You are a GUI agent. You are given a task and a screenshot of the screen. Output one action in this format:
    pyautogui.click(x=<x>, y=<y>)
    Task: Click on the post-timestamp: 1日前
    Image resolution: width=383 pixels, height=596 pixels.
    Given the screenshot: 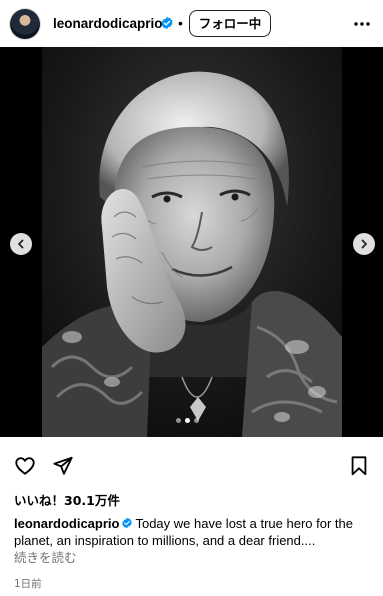 What is the action you would take?
    pyautogui.click(x=28, y=584)
    